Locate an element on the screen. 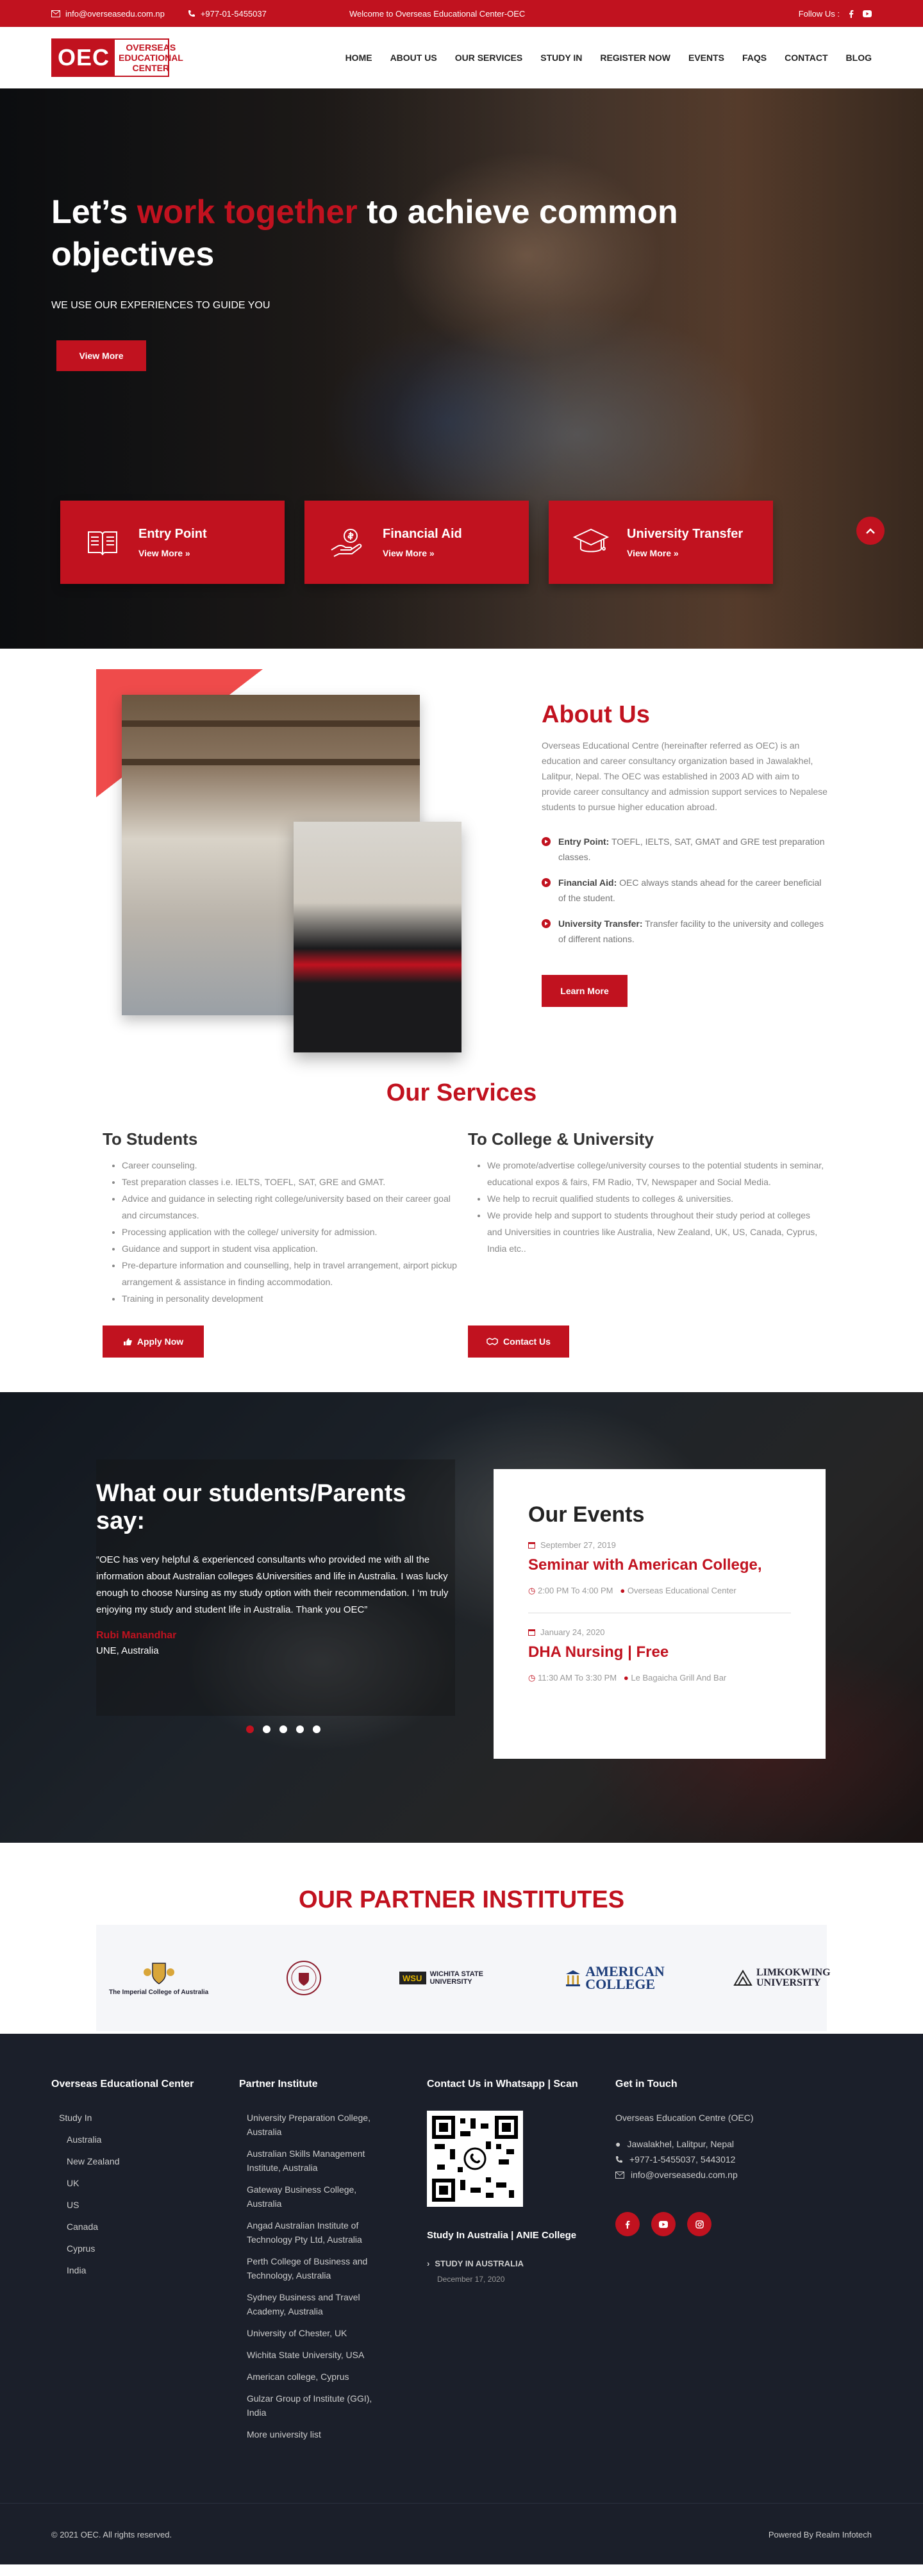  footer-partner-link: Wichita State University, USA is located at coordinates (313, 2355).